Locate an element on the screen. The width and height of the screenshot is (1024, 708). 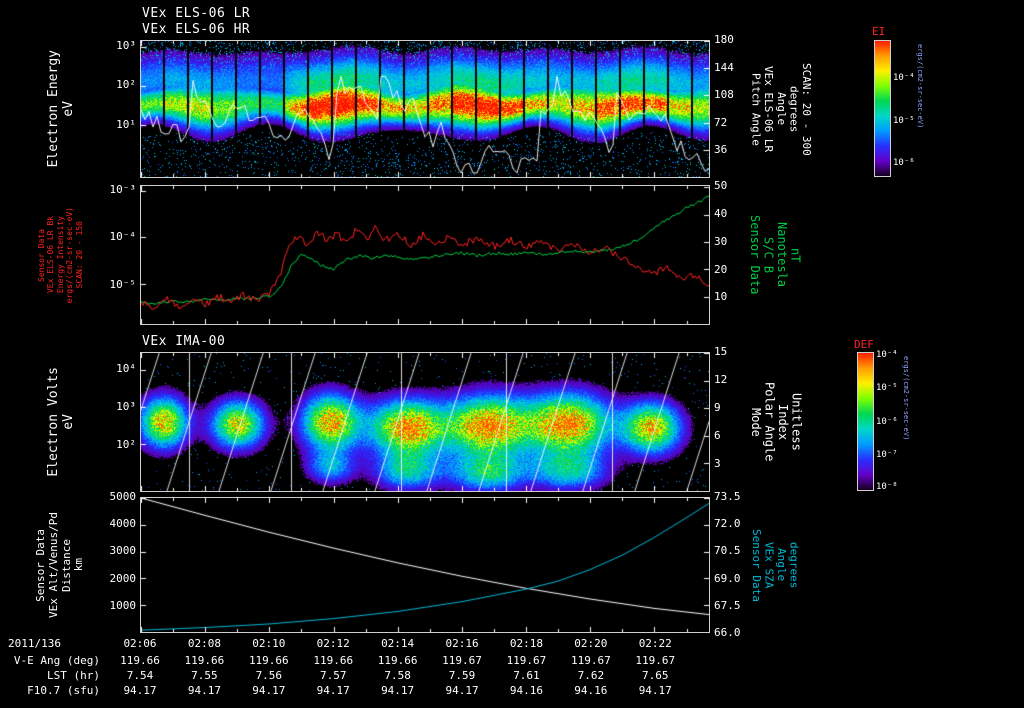
energy-intensity-label: Energy Intensity is located at coordinates (60, 255).